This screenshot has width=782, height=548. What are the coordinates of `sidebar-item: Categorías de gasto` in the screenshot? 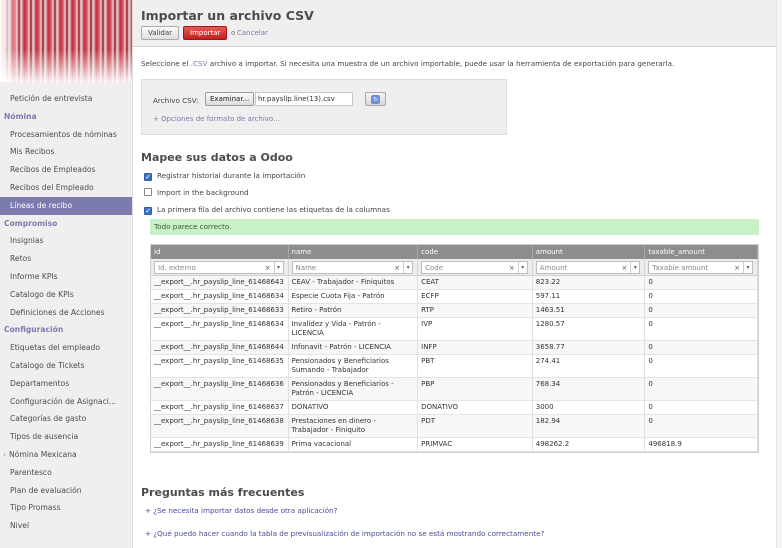 It's located at (66, 419).